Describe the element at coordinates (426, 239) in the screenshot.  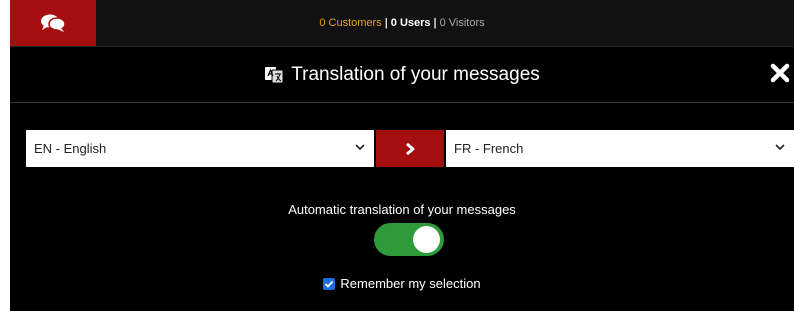
I see `toggle-knob` at that location.